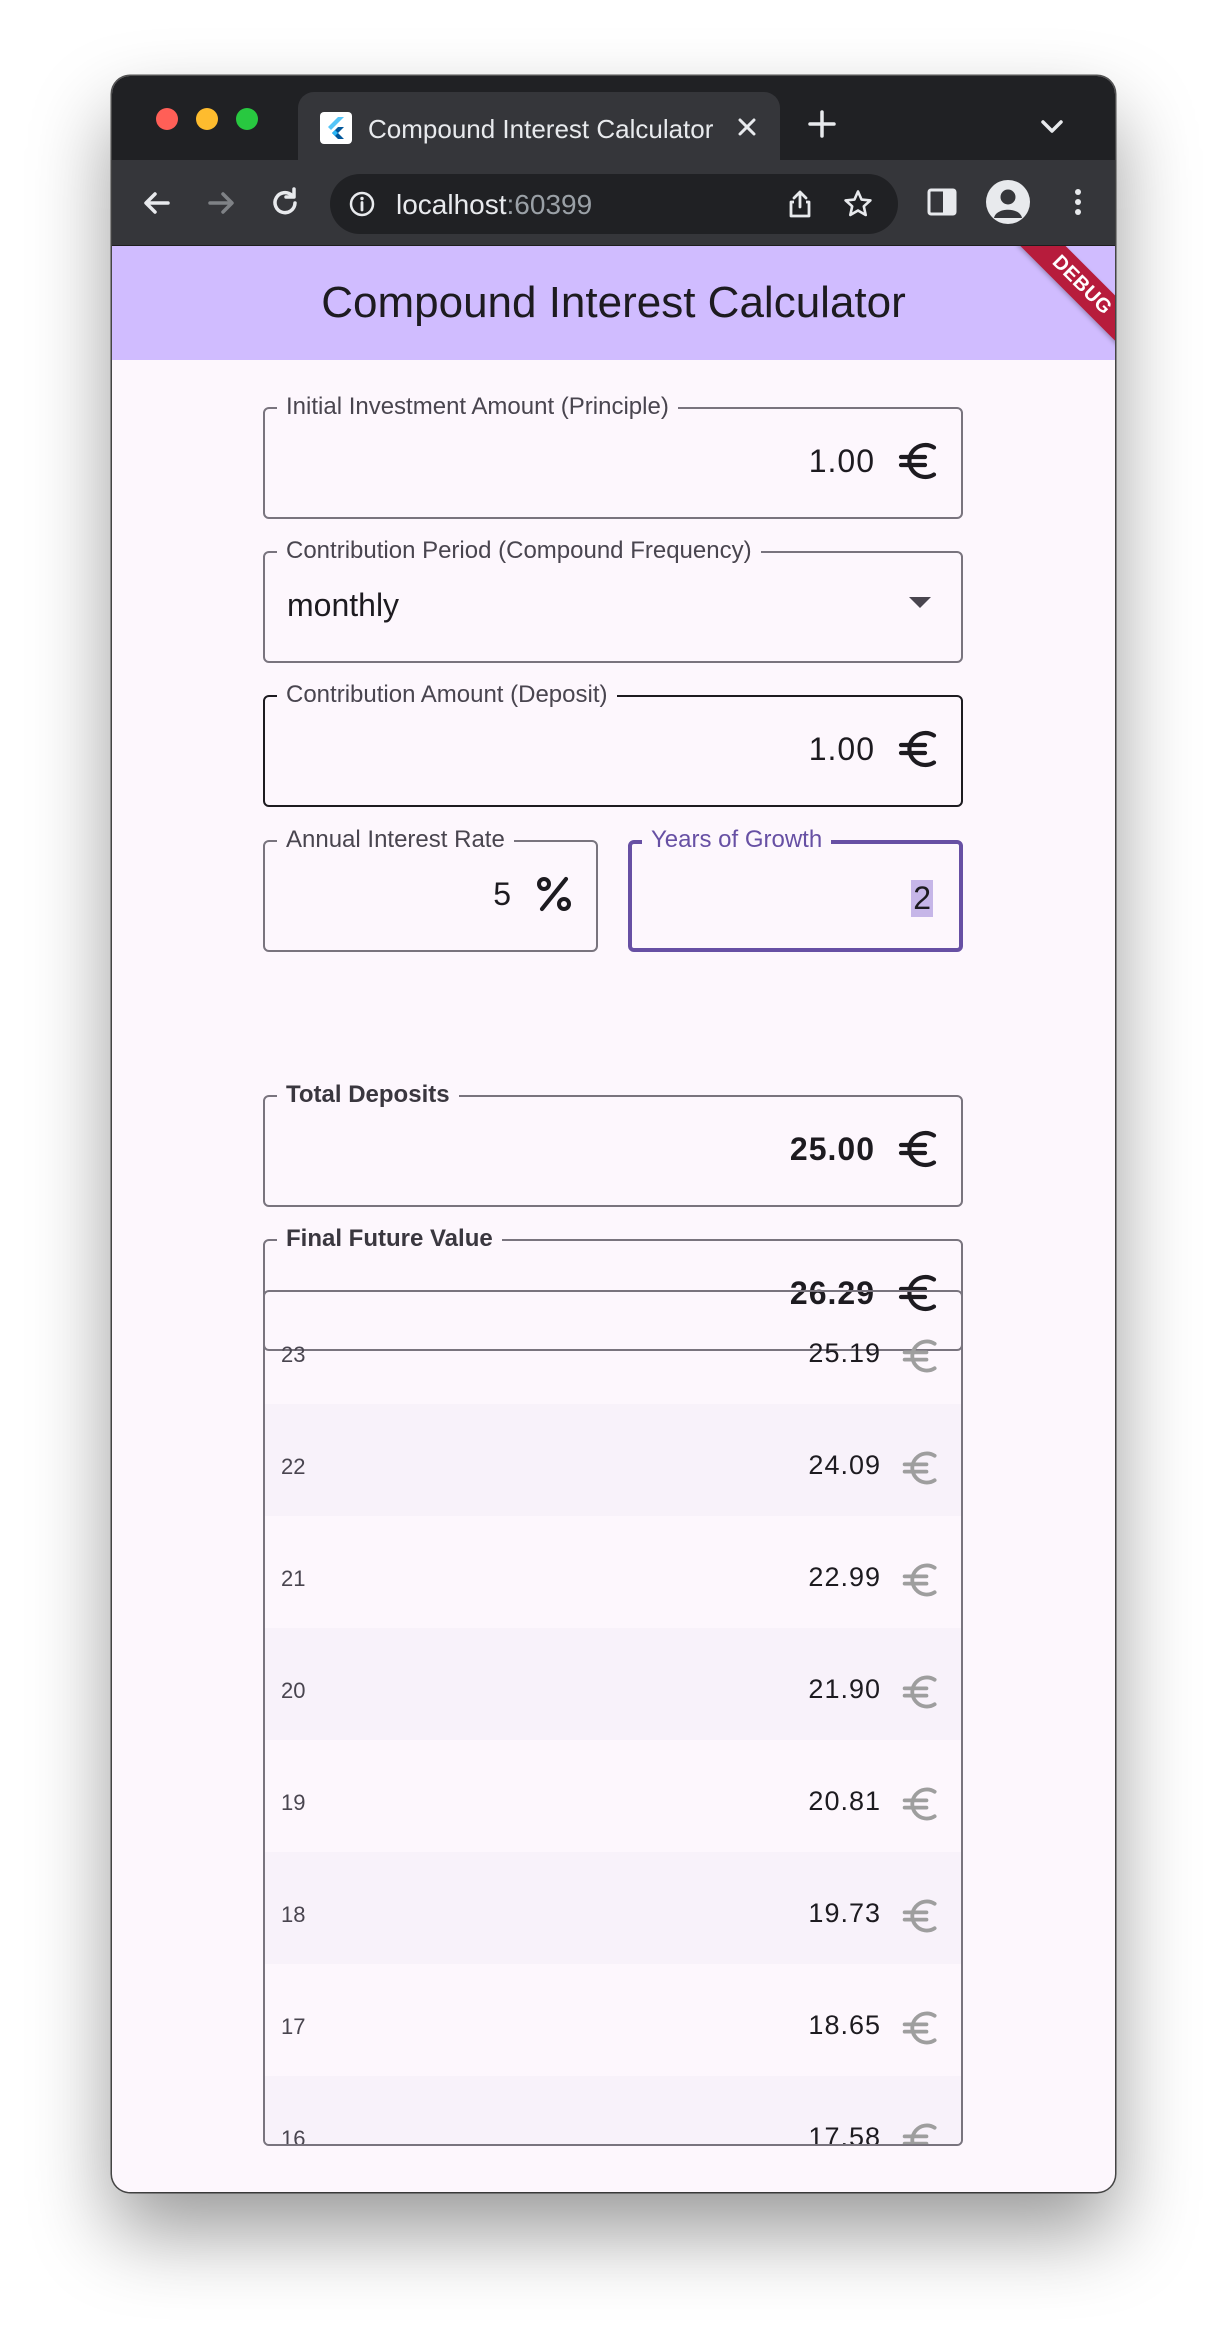 This screenshot has height=2334, width=1224. I want to click on deposit-label: Contribution Amount (Deposit), so click(447, 695).